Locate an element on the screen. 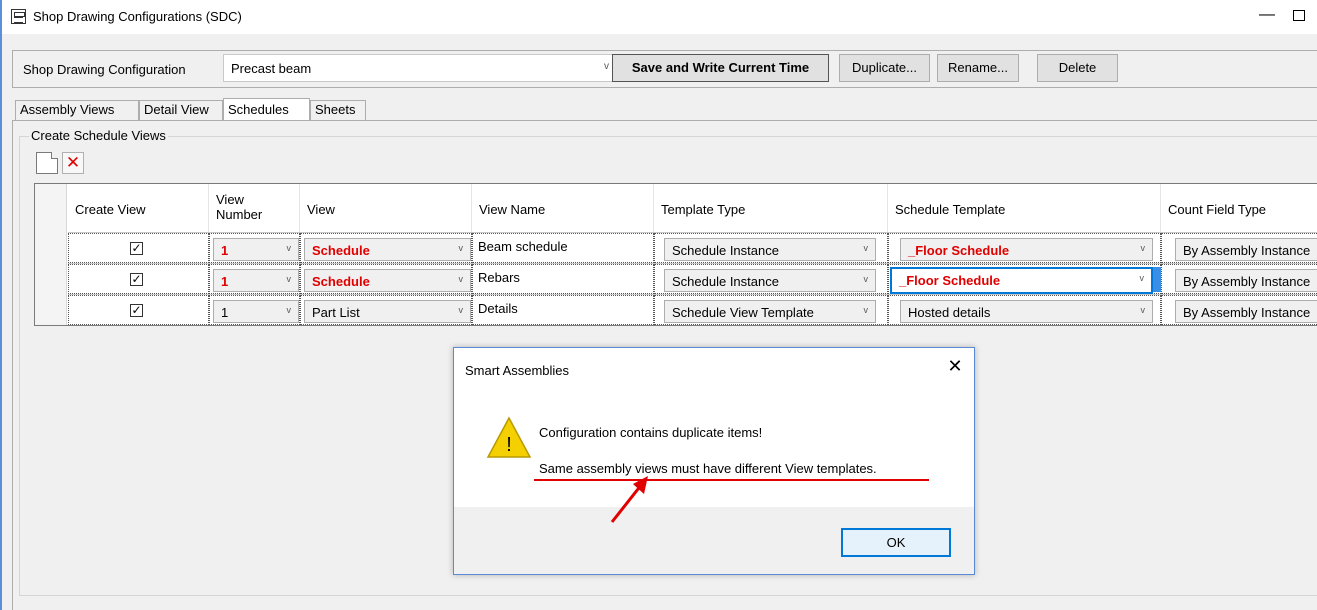 The width and height of the screenshot is (1317, 610). dialog-title: Smart Assemblies is located at coordinates (517, 370).